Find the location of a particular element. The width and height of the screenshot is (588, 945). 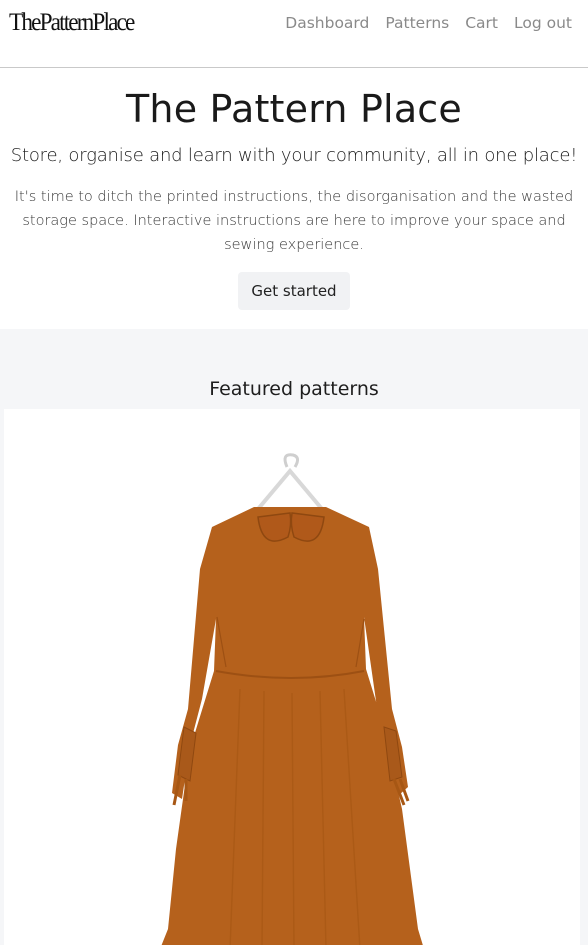

featured-heading: Featured patterns is located at coordinates (294, 389).